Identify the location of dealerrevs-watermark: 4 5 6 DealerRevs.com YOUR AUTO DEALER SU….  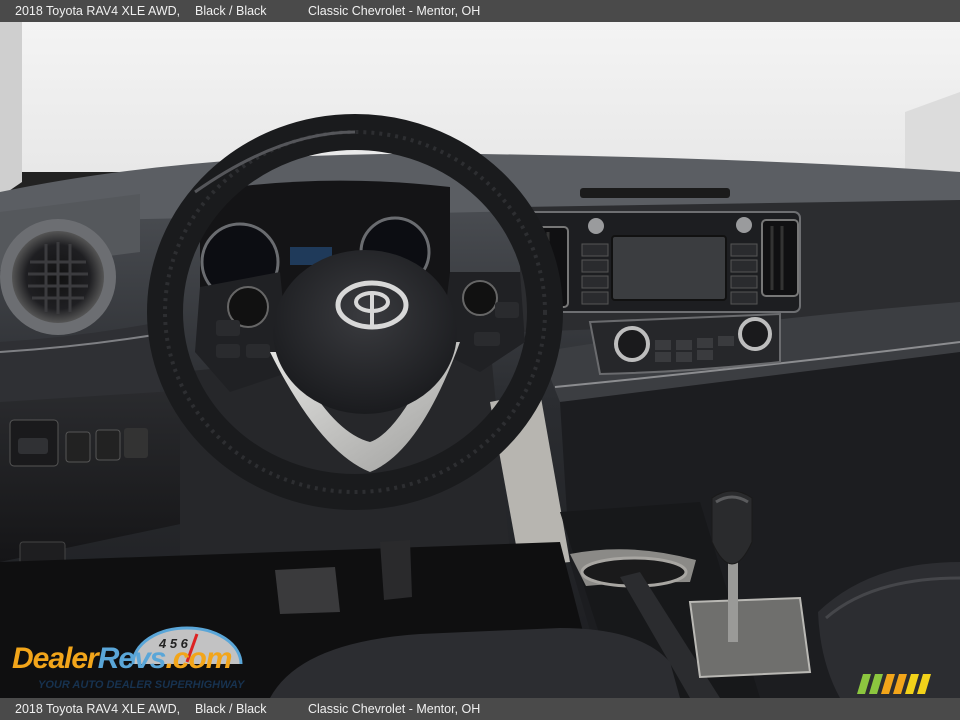
(142, 658).